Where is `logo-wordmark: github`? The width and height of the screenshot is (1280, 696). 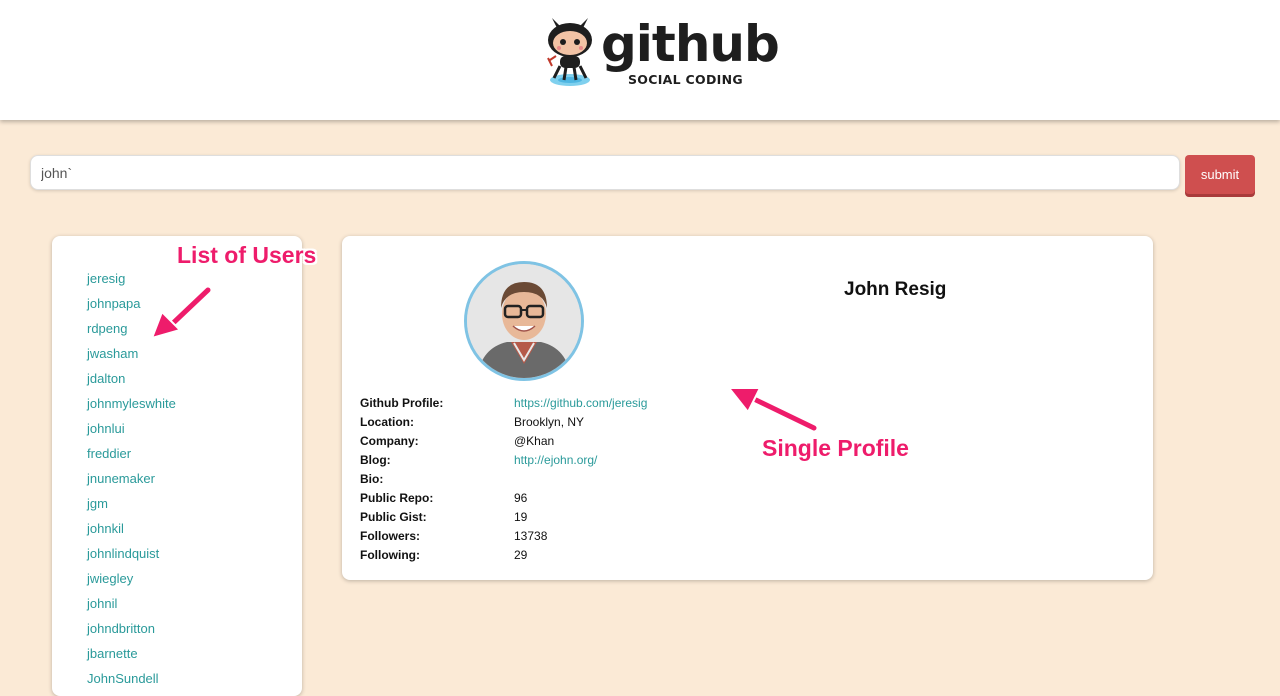
logo-wordmark: github is located at coordinates (690, 44).